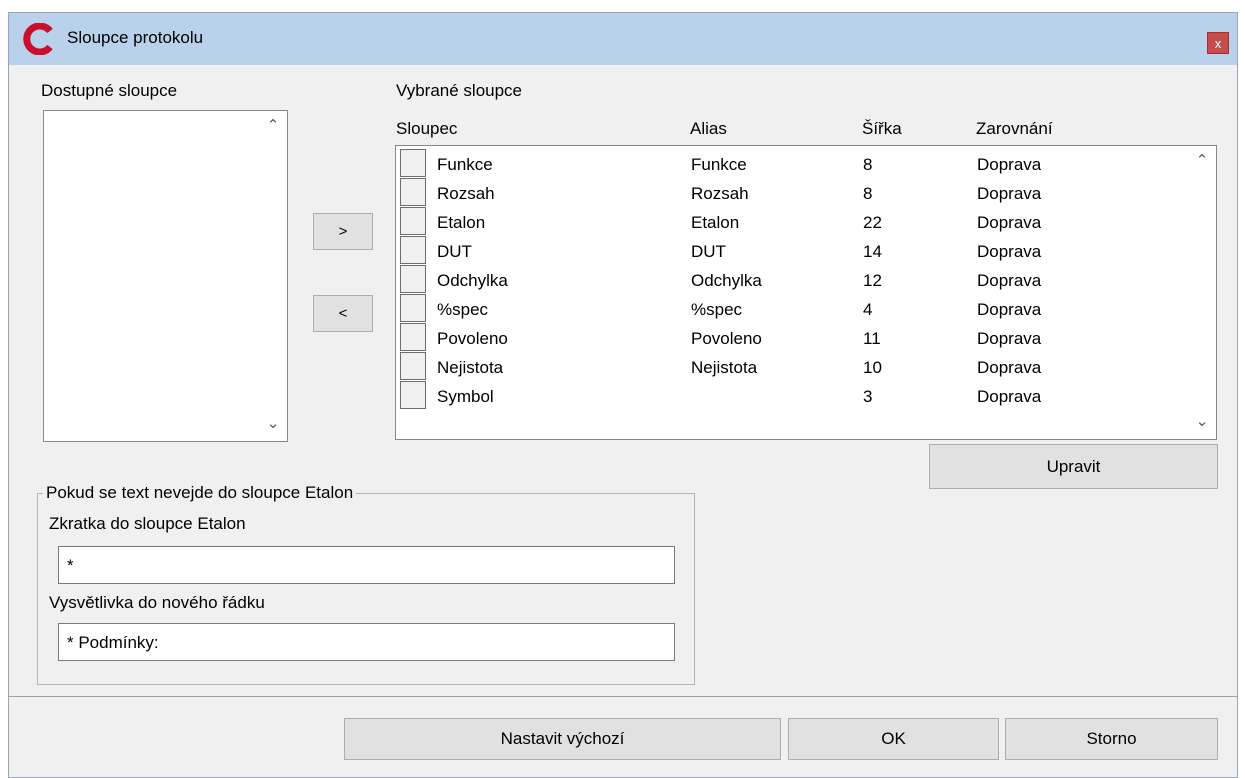 The image size is (1245, 778). I want to click on selected-columns-label: Vybrané sloupce, so click(459, 90).